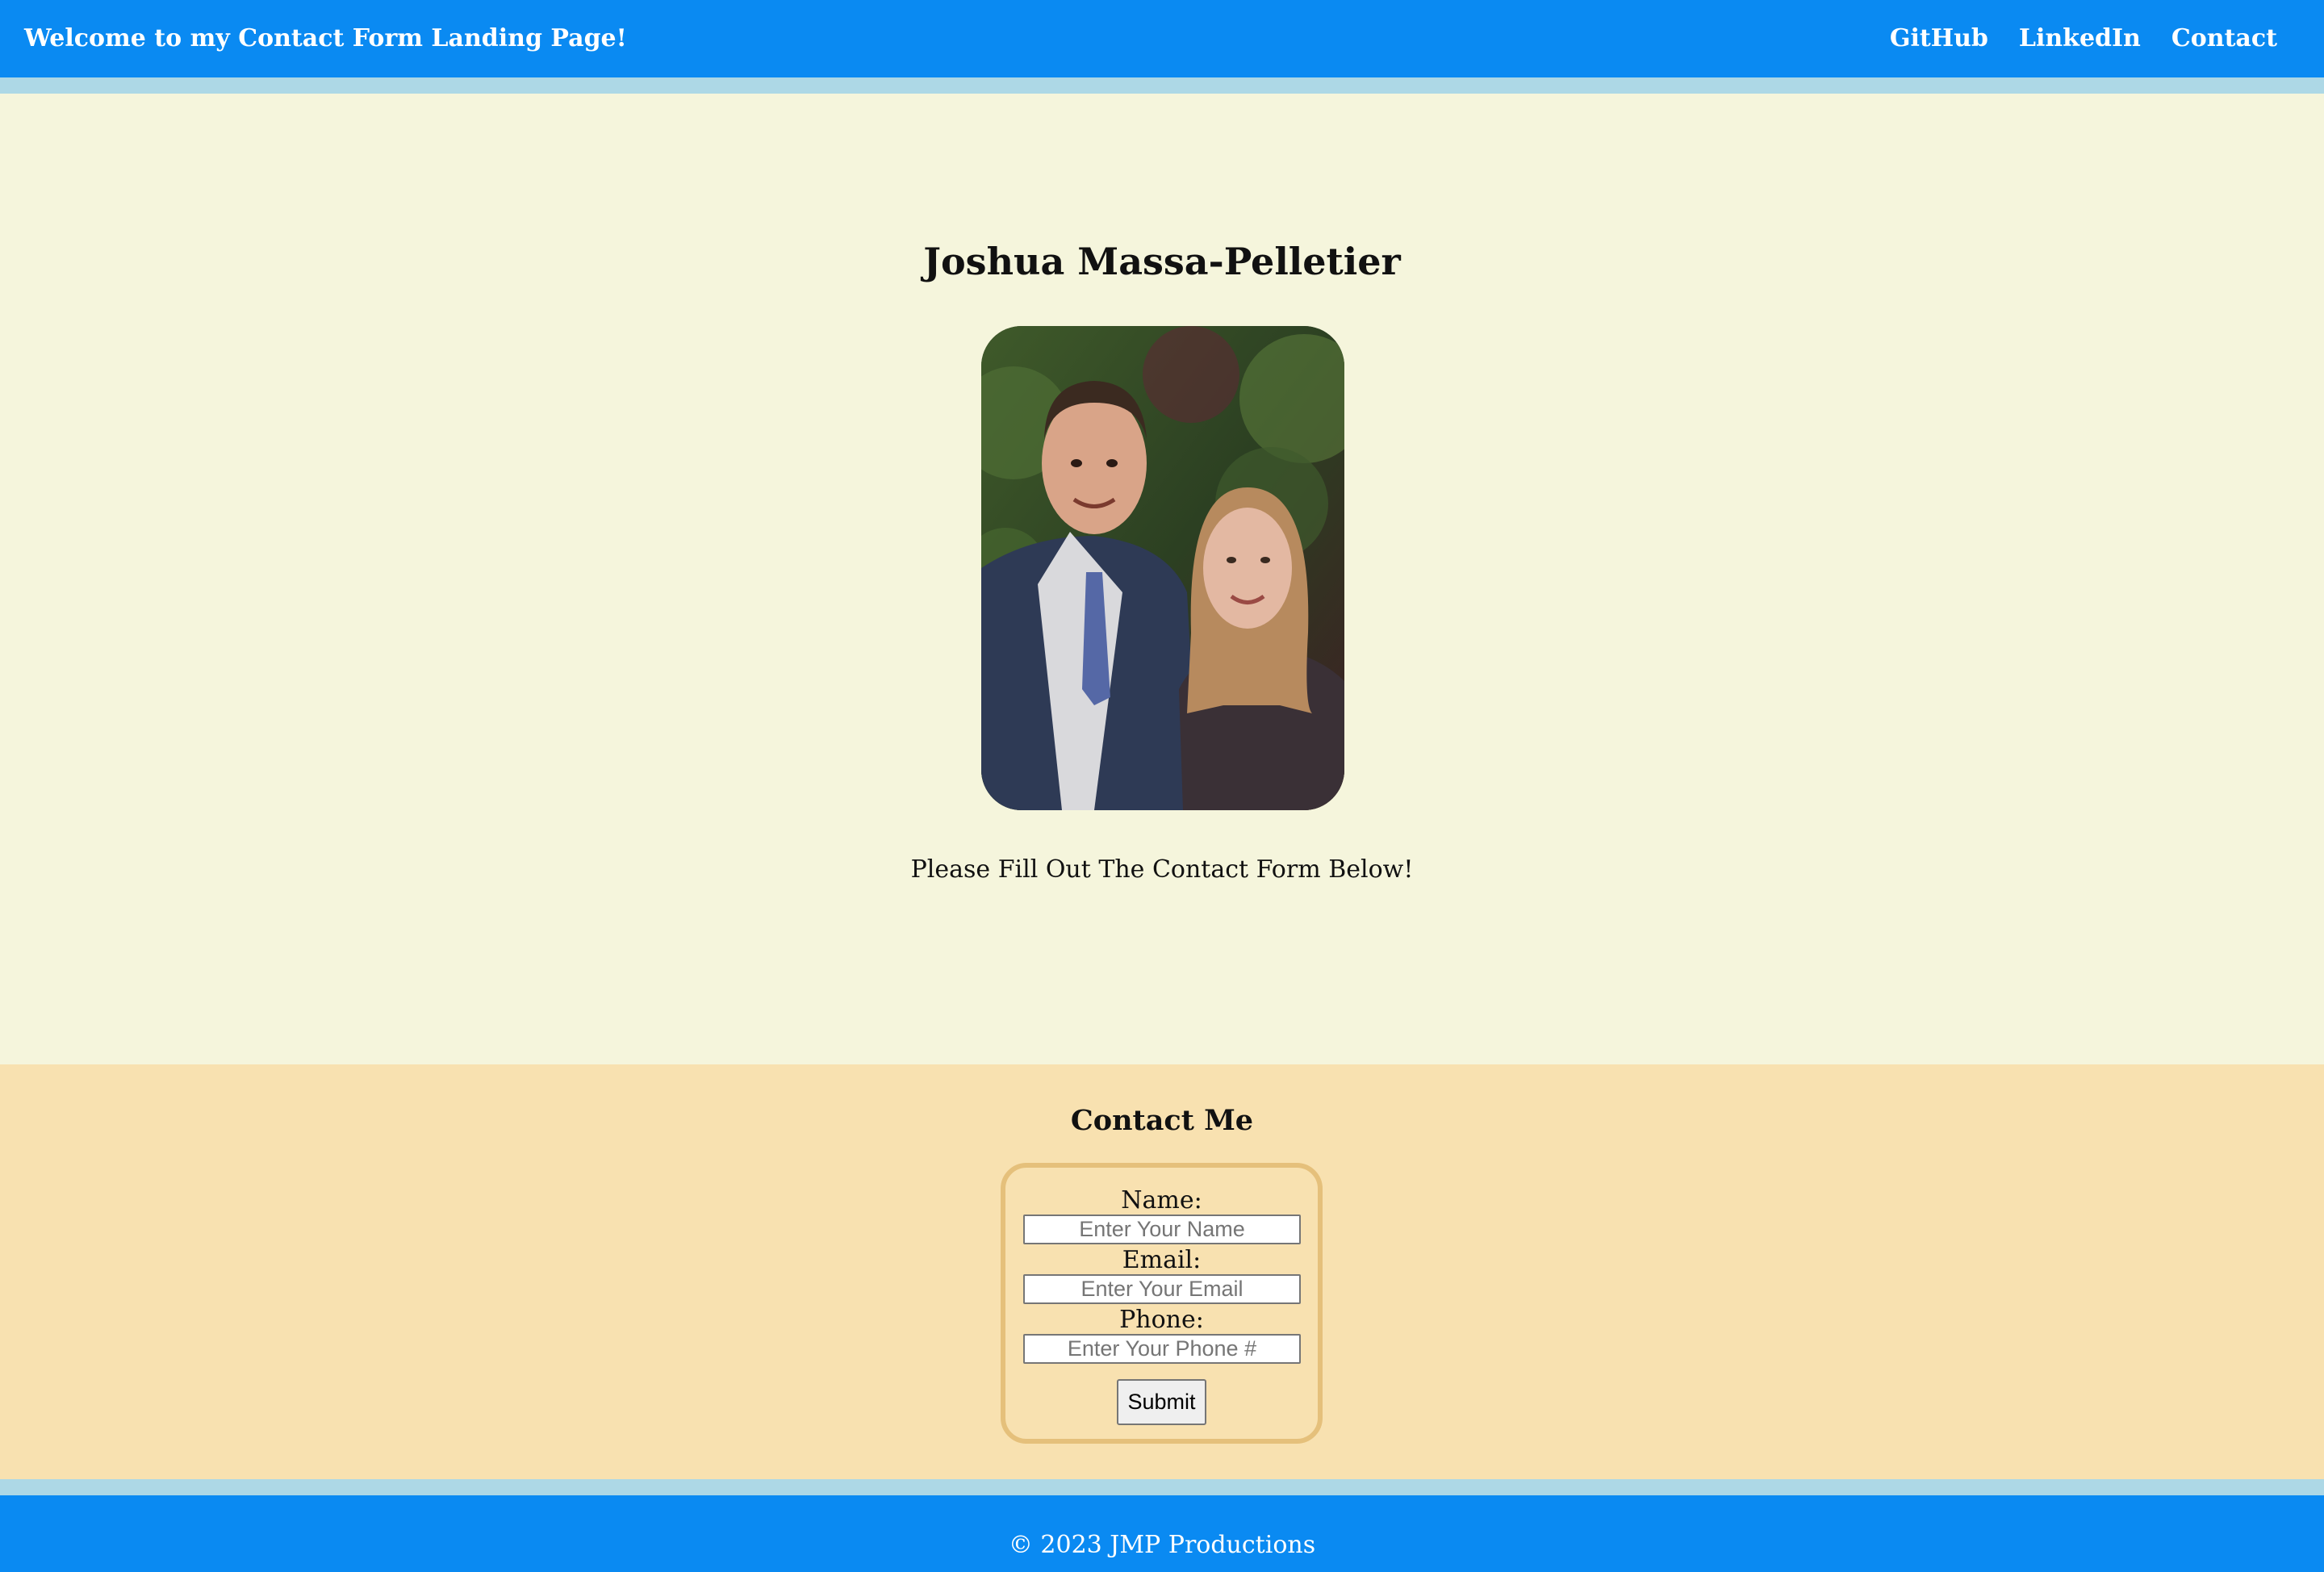 The height and width of the screenshot is (1572, 2324). Describe the element at coordinates (2080, 39) in the screenshot. I see `nav-link-linkedin: LinkedIn` at that location.